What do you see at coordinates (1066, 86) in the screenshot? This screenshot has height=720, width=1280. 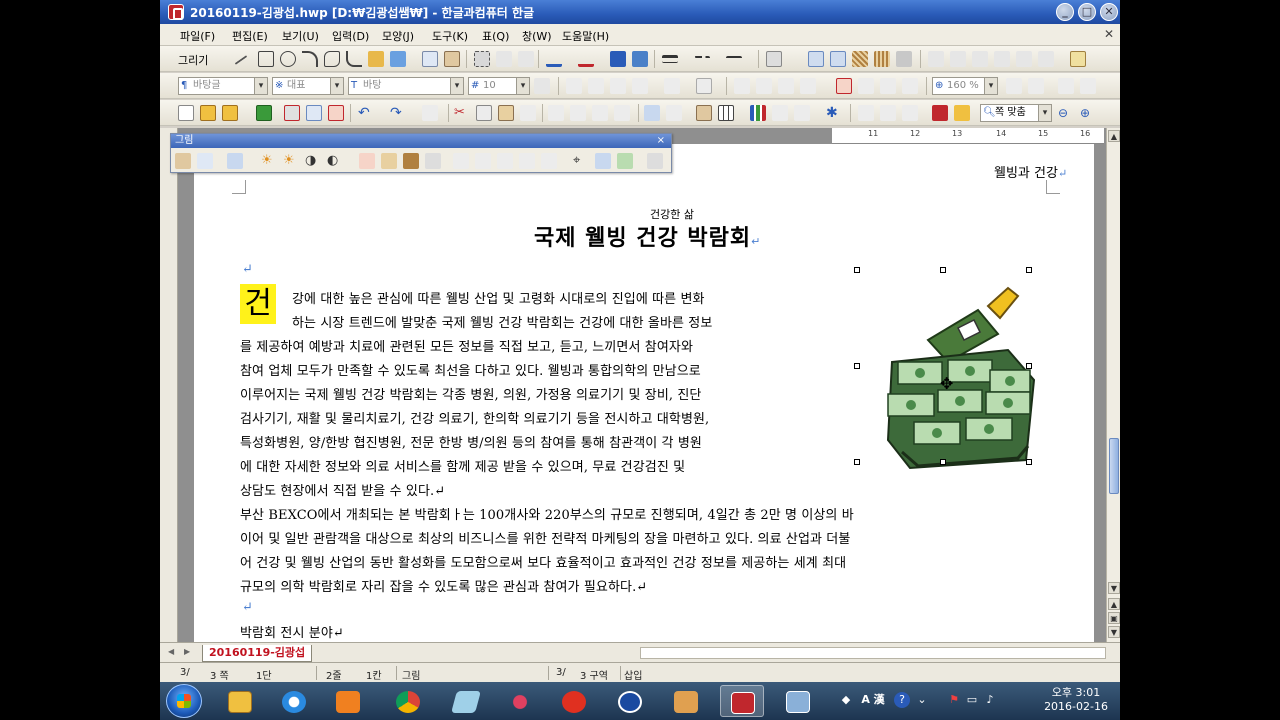 I see `bullets-icon` at bounding box center [1066, 86].